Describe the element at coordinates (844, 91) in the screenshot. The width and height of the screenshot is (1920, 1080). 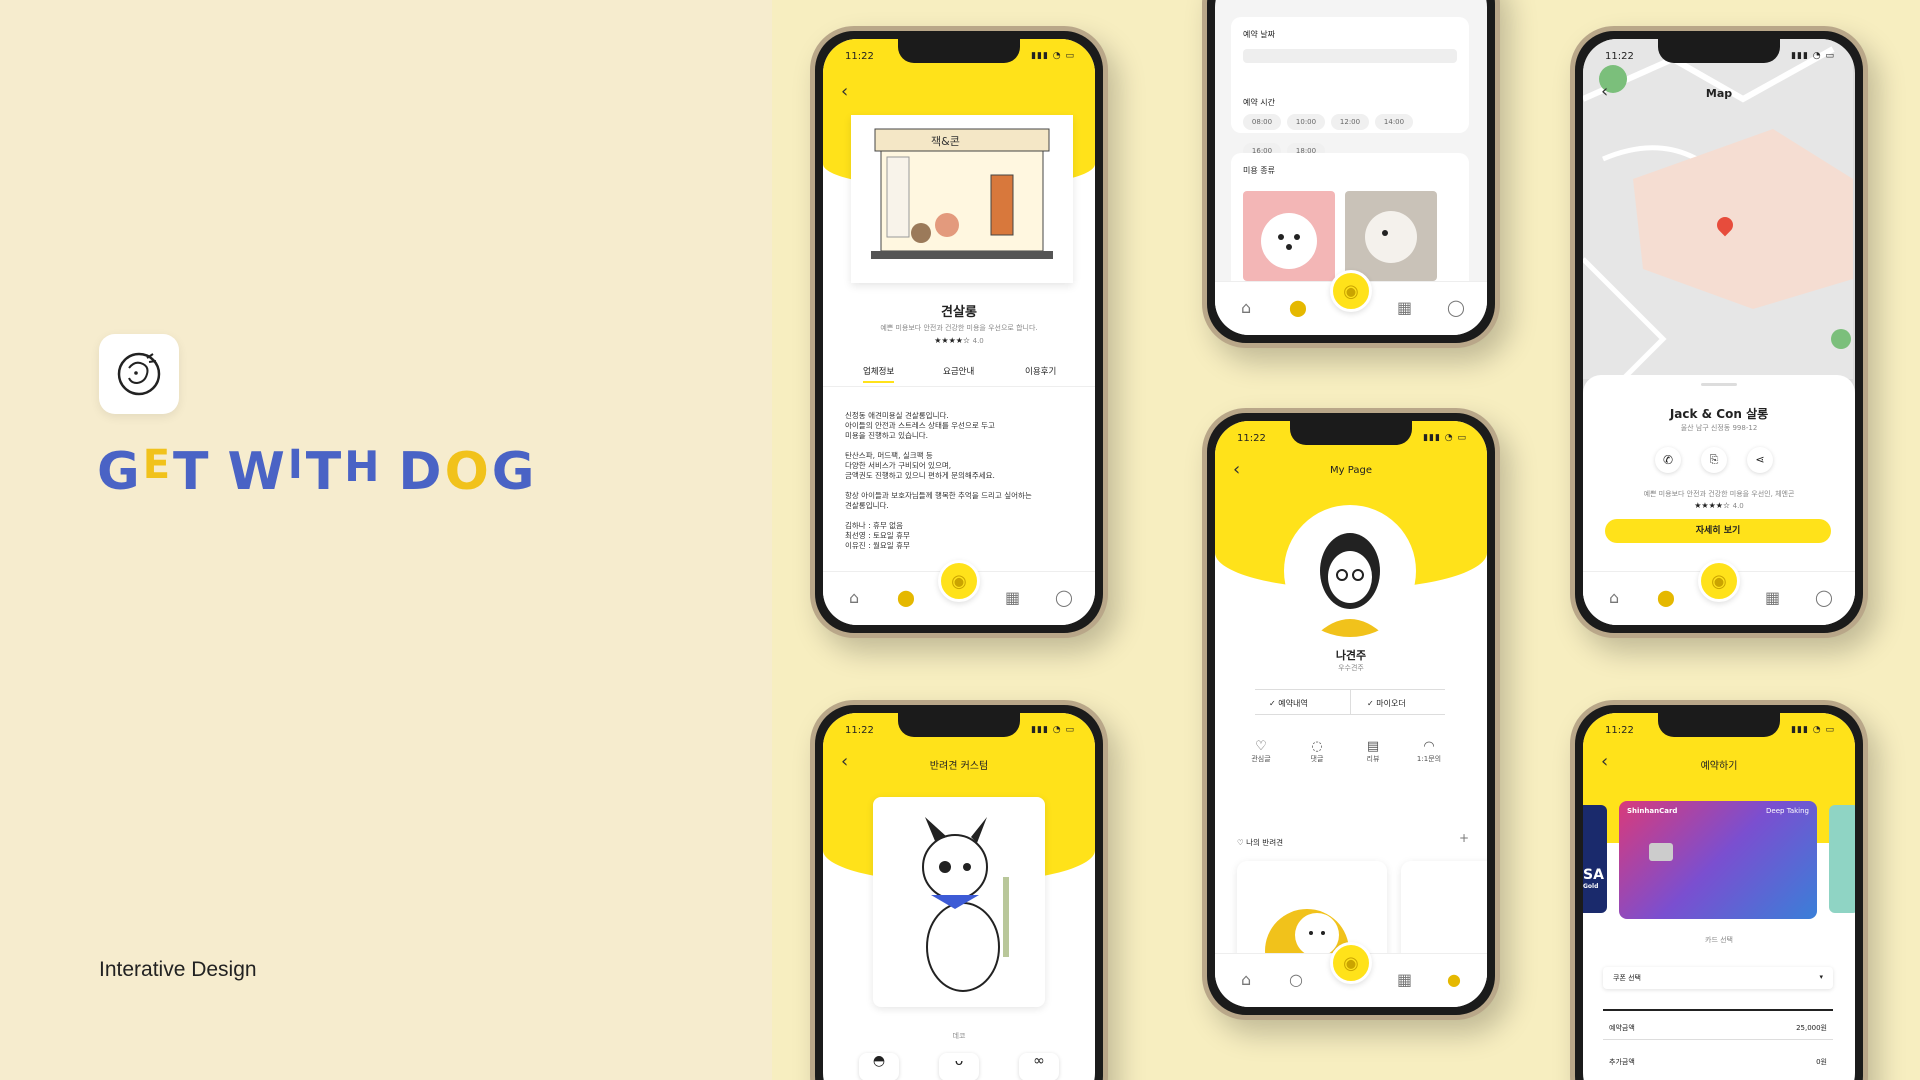
I see `back-button: ‹` at that location.